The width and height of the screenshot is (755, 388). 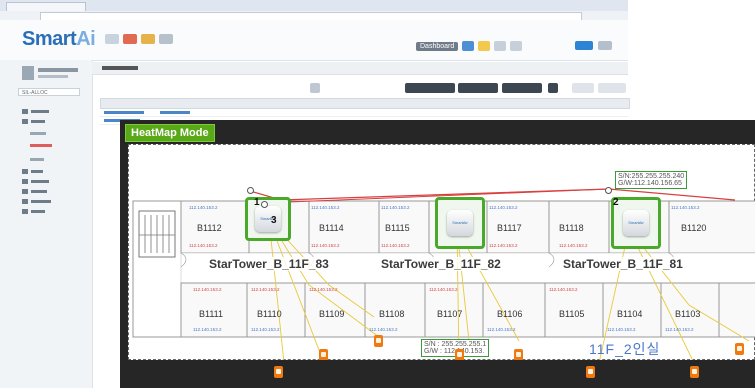 What do you see at coordinates (41, 145) in the screenshot?
I see `sidebar-item-active` at bounding box center [41, 145].